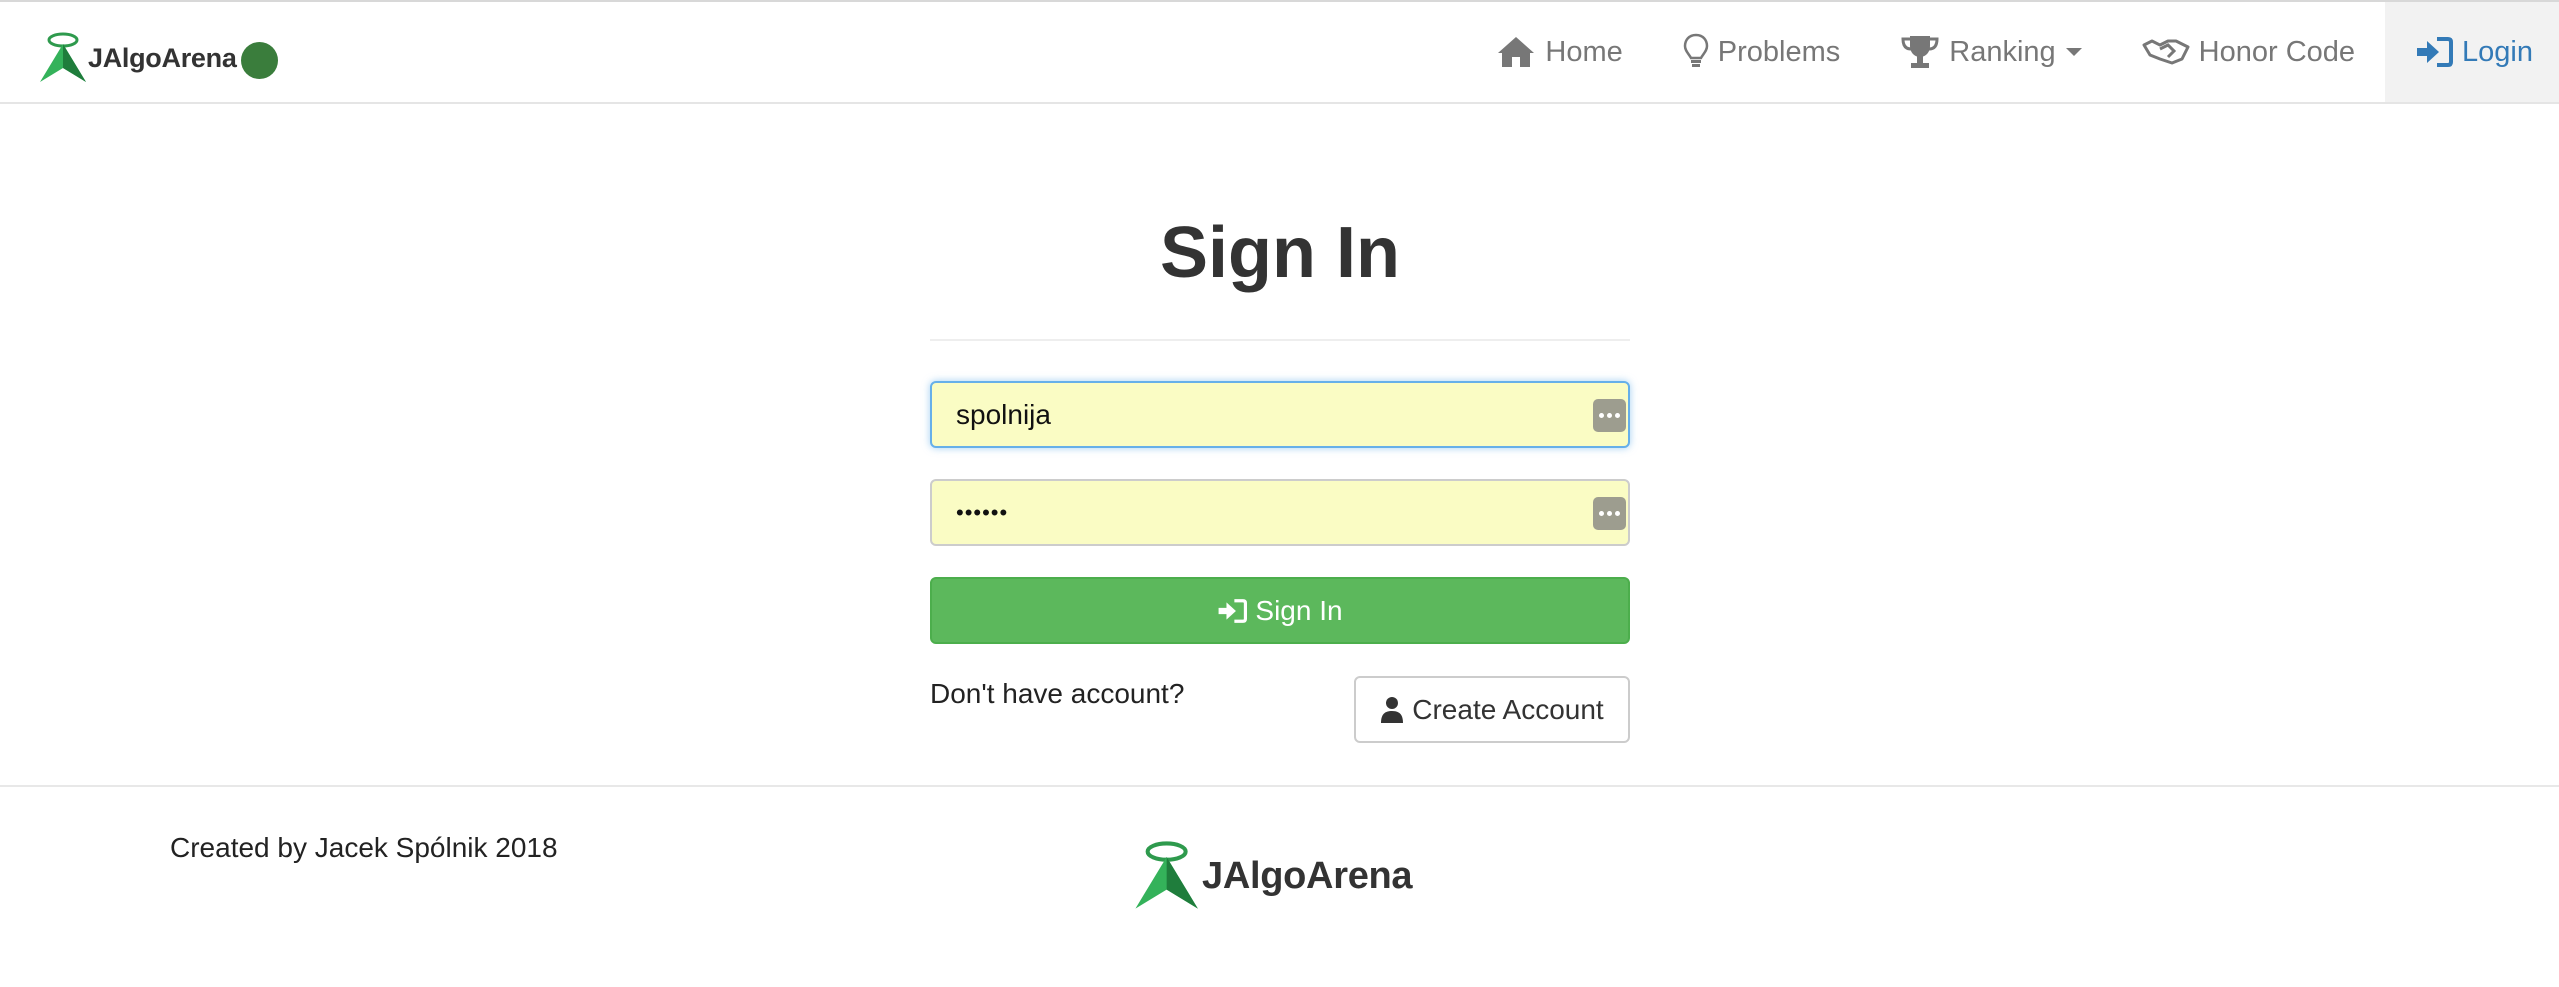 Image resolution: width=2559 pixels, height=987 pixels. I want to click on nav-honor-code: Honor Code, so click(2248, 52).